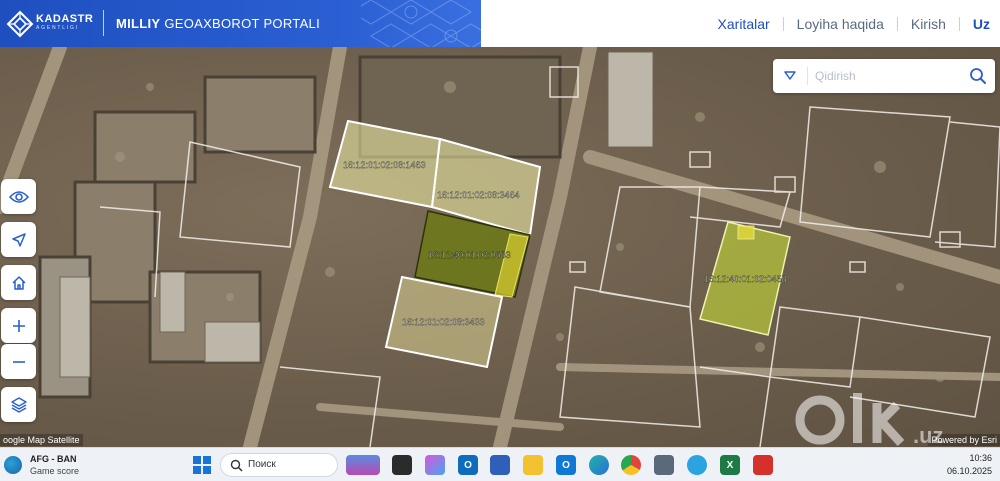 The height and width of the screenshot is (481, 1000). What do you see at coordinates (13, 465) in the screenshot?
I see `cricket-ball-icon` at bounding box center [13, 465].